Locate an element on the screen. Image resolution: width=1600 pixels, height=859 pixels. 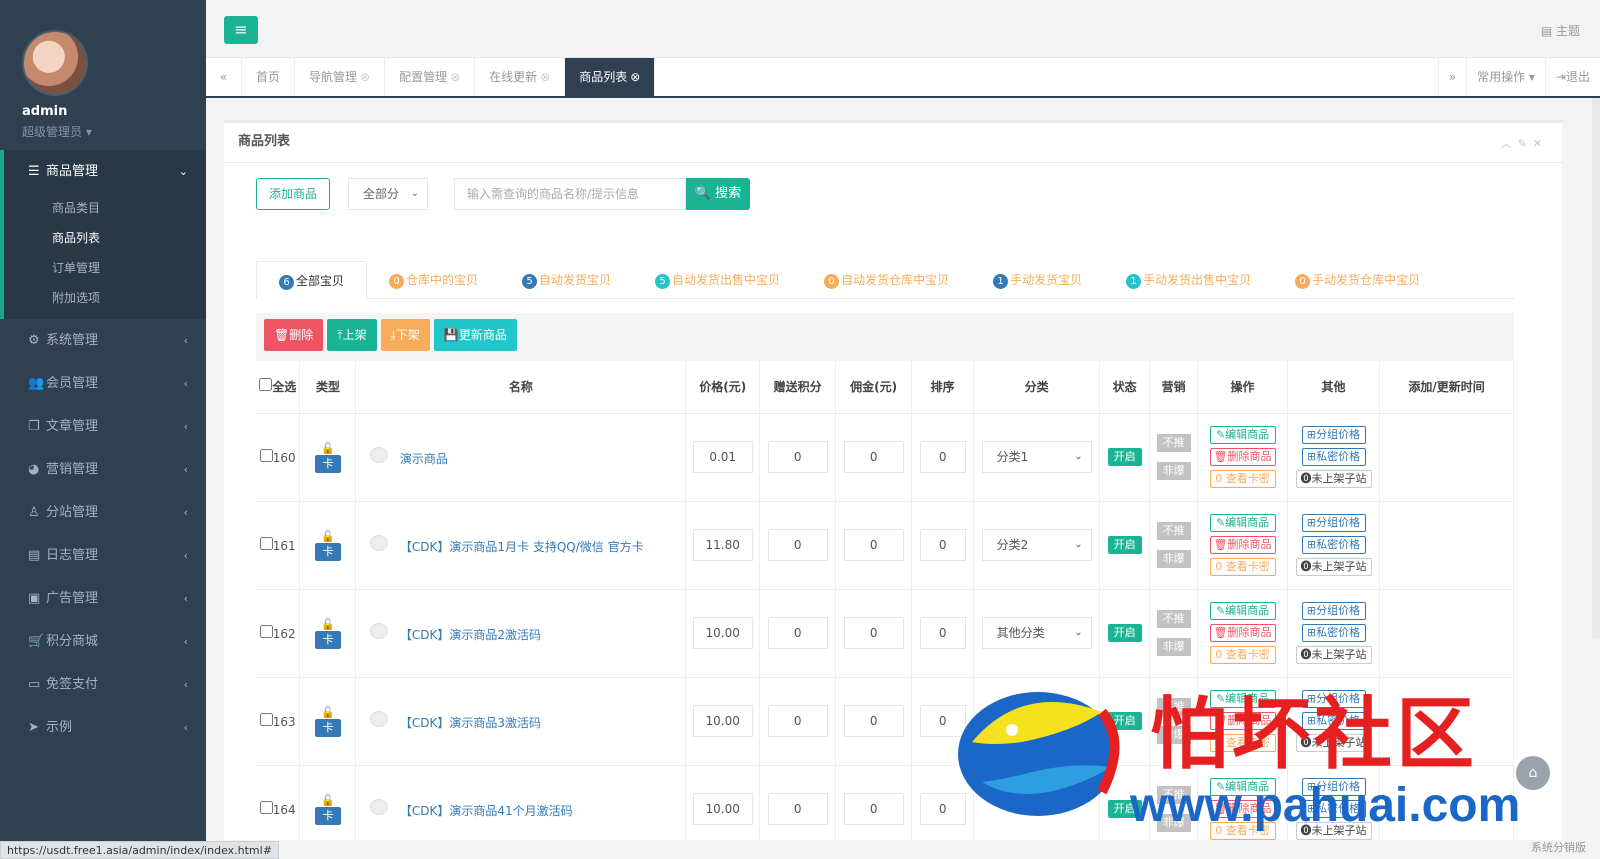
goods-name-link: 【CDK】演示商品2激活码 is located at coordinates (470, 635).